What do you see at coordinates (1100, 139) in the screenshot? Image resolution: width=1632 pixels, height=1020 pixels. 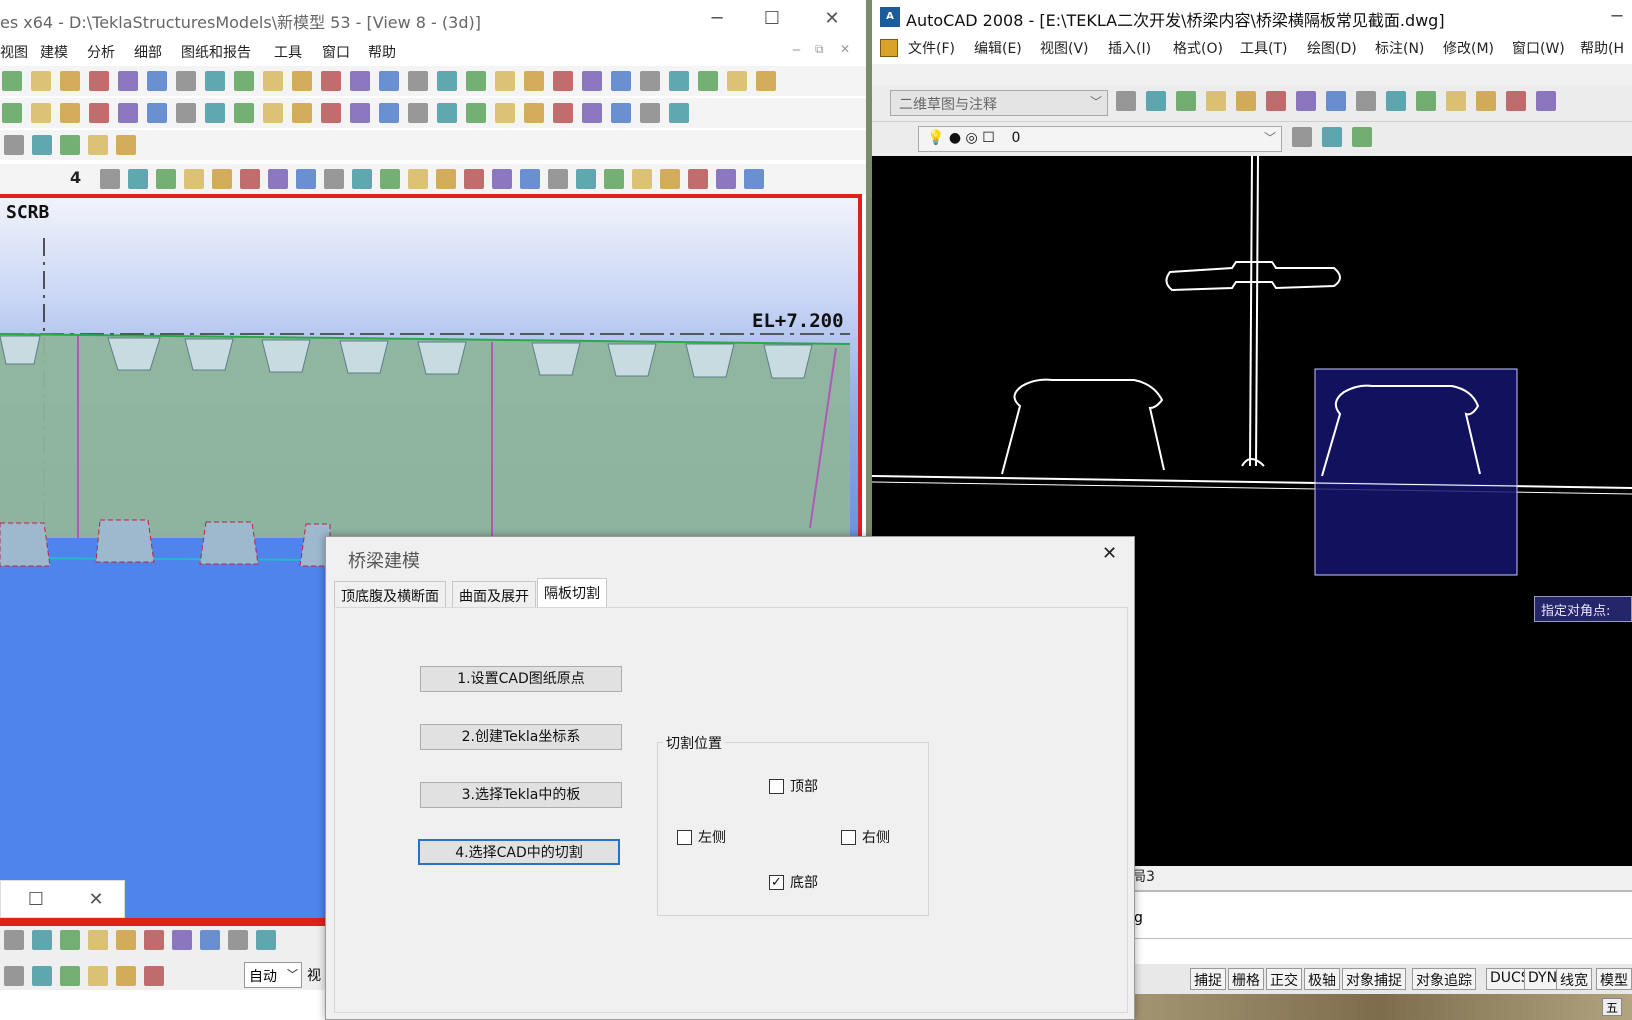 I see `layer-combo: 💡 ● ◎ ☐ 0 ﹀` at bounding box center [1100, 139].